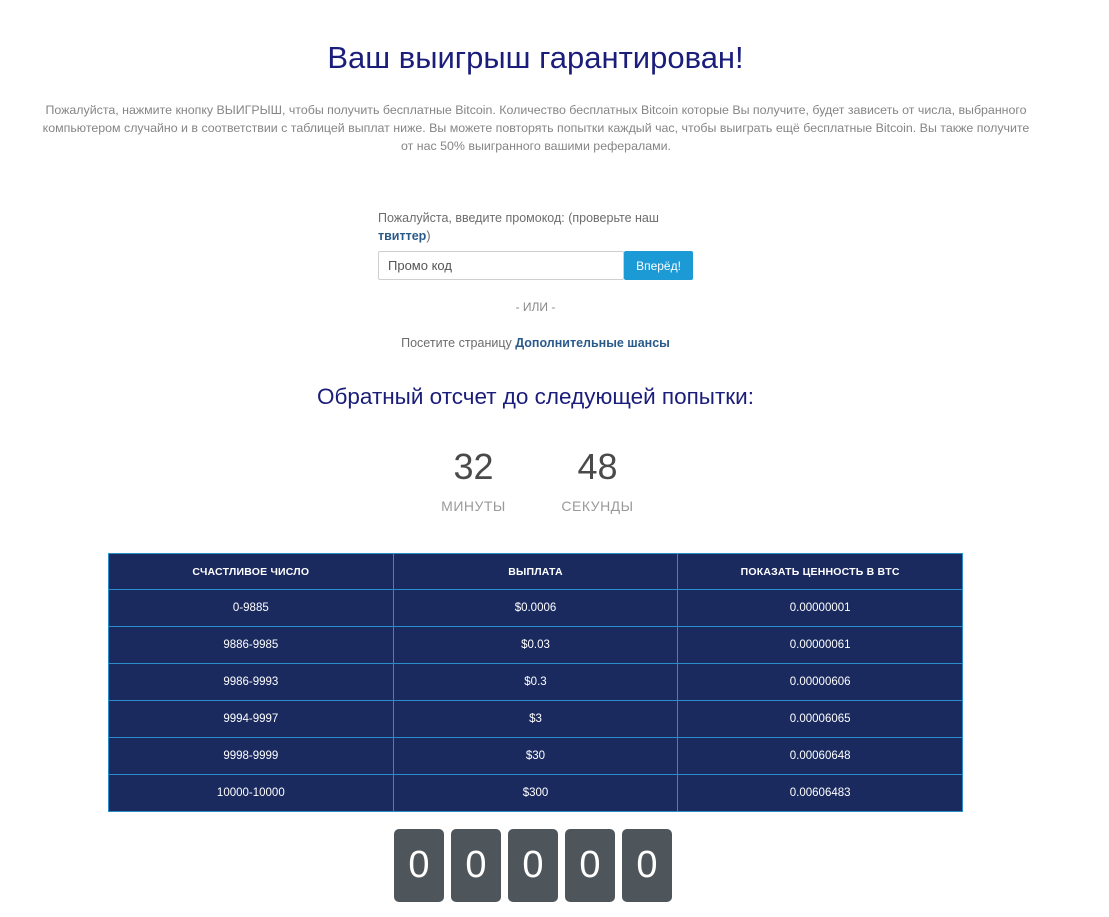 Image resolution: width=1109 pixels, height=917 pixels. I want to click on table-row: 9986-9993 $0.3 0.00000606, so click(535, 682).